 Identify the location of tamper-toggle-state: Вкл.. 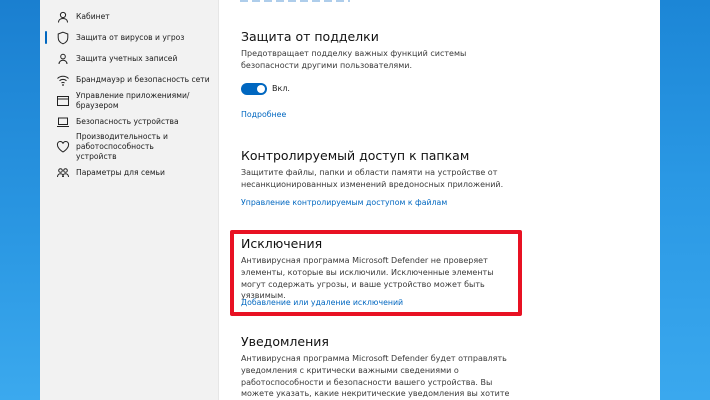
(281, 88).